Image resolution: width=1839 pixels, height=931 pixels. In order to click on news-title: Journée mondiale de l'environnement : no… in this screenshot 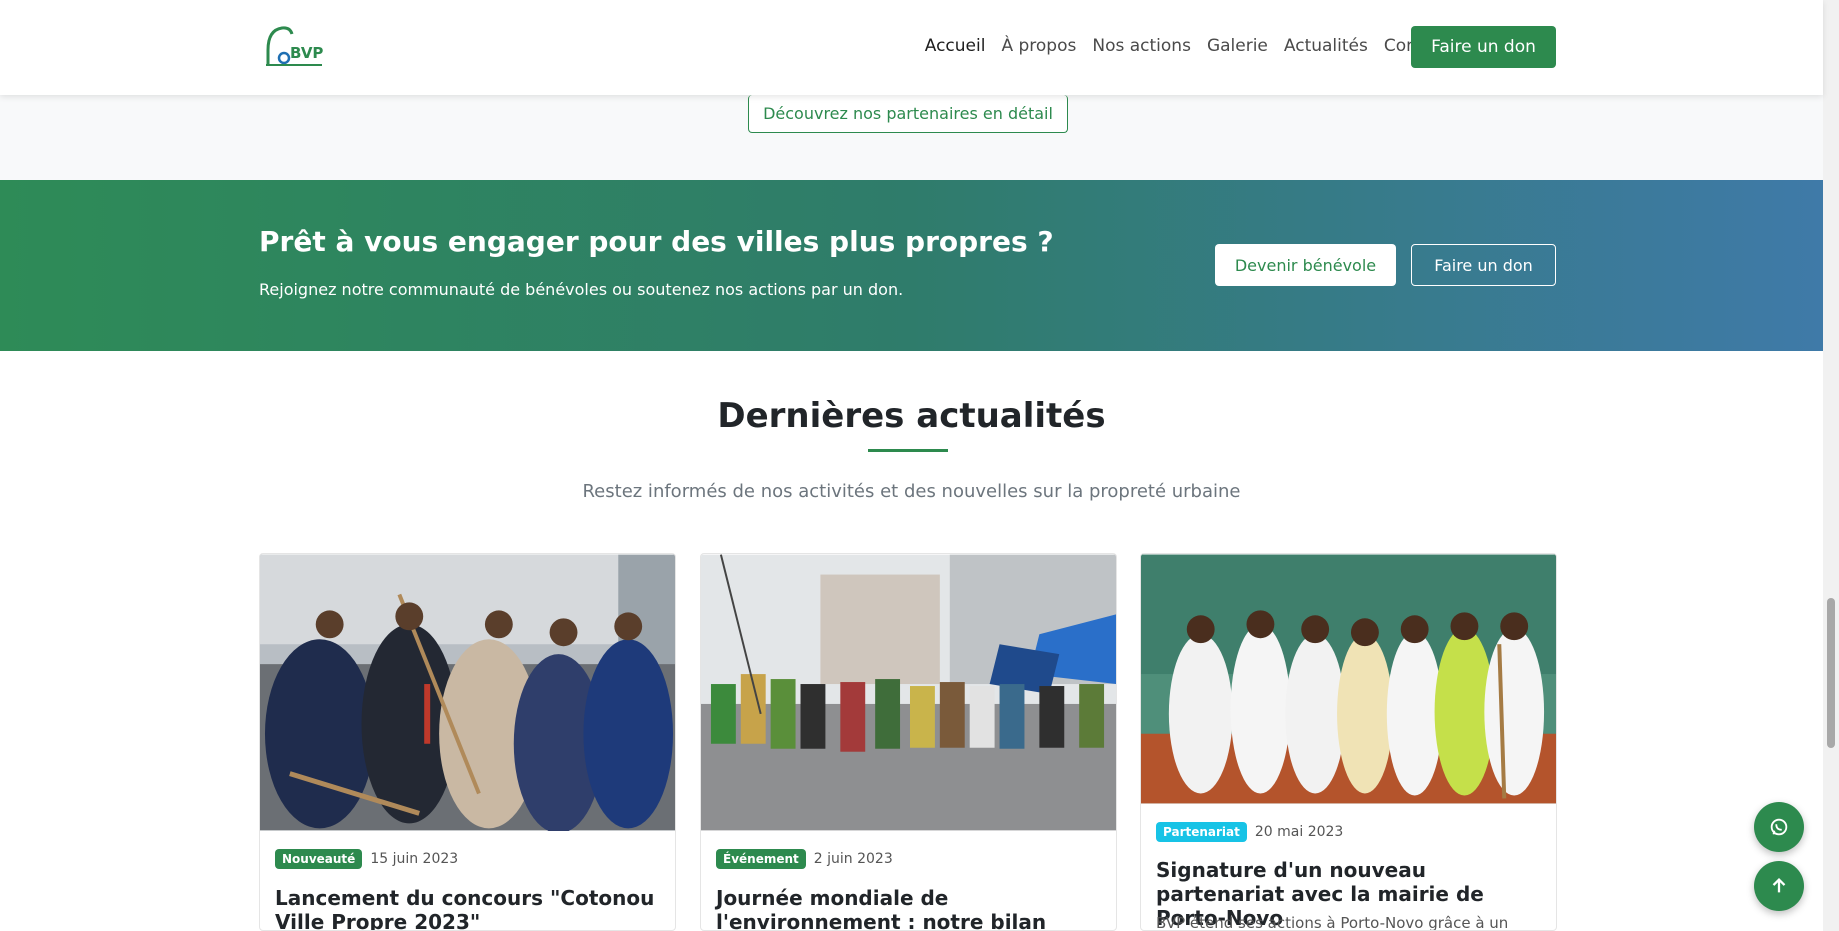, I will do `click(908, 908)`.